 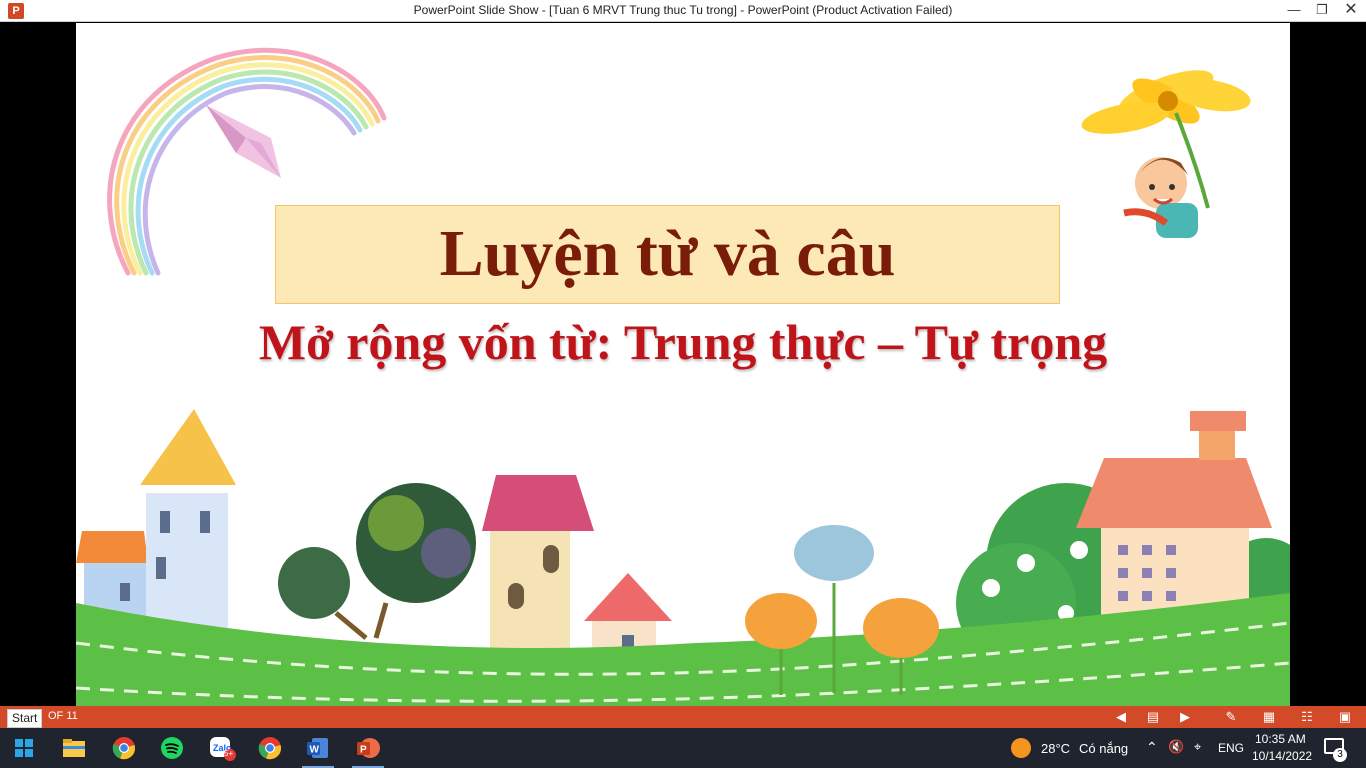 What do you see at coordinates (24, 748) in the screenshot?
I see `windows-start-icon` at bounding box center [24, 748].